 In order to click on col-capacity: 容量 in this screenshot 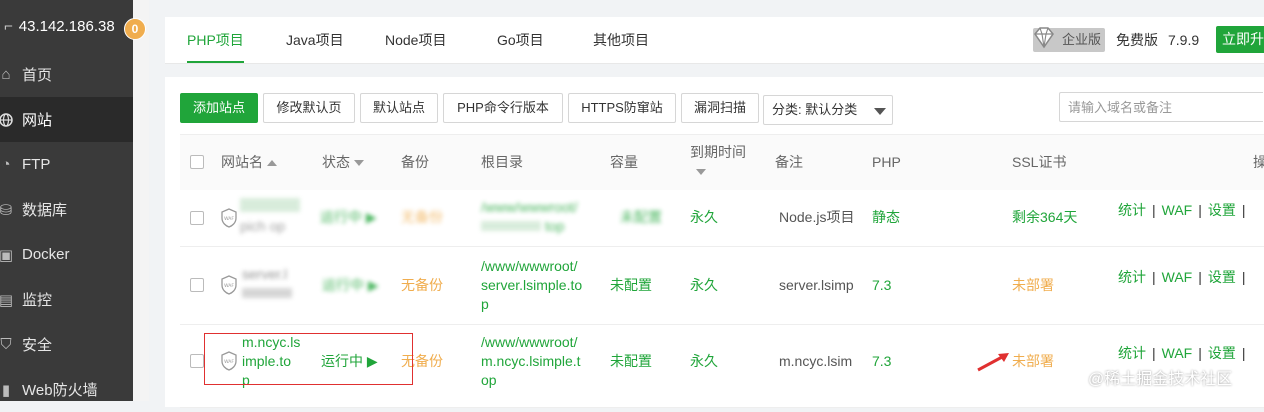, I will do `click(624, 162)`.